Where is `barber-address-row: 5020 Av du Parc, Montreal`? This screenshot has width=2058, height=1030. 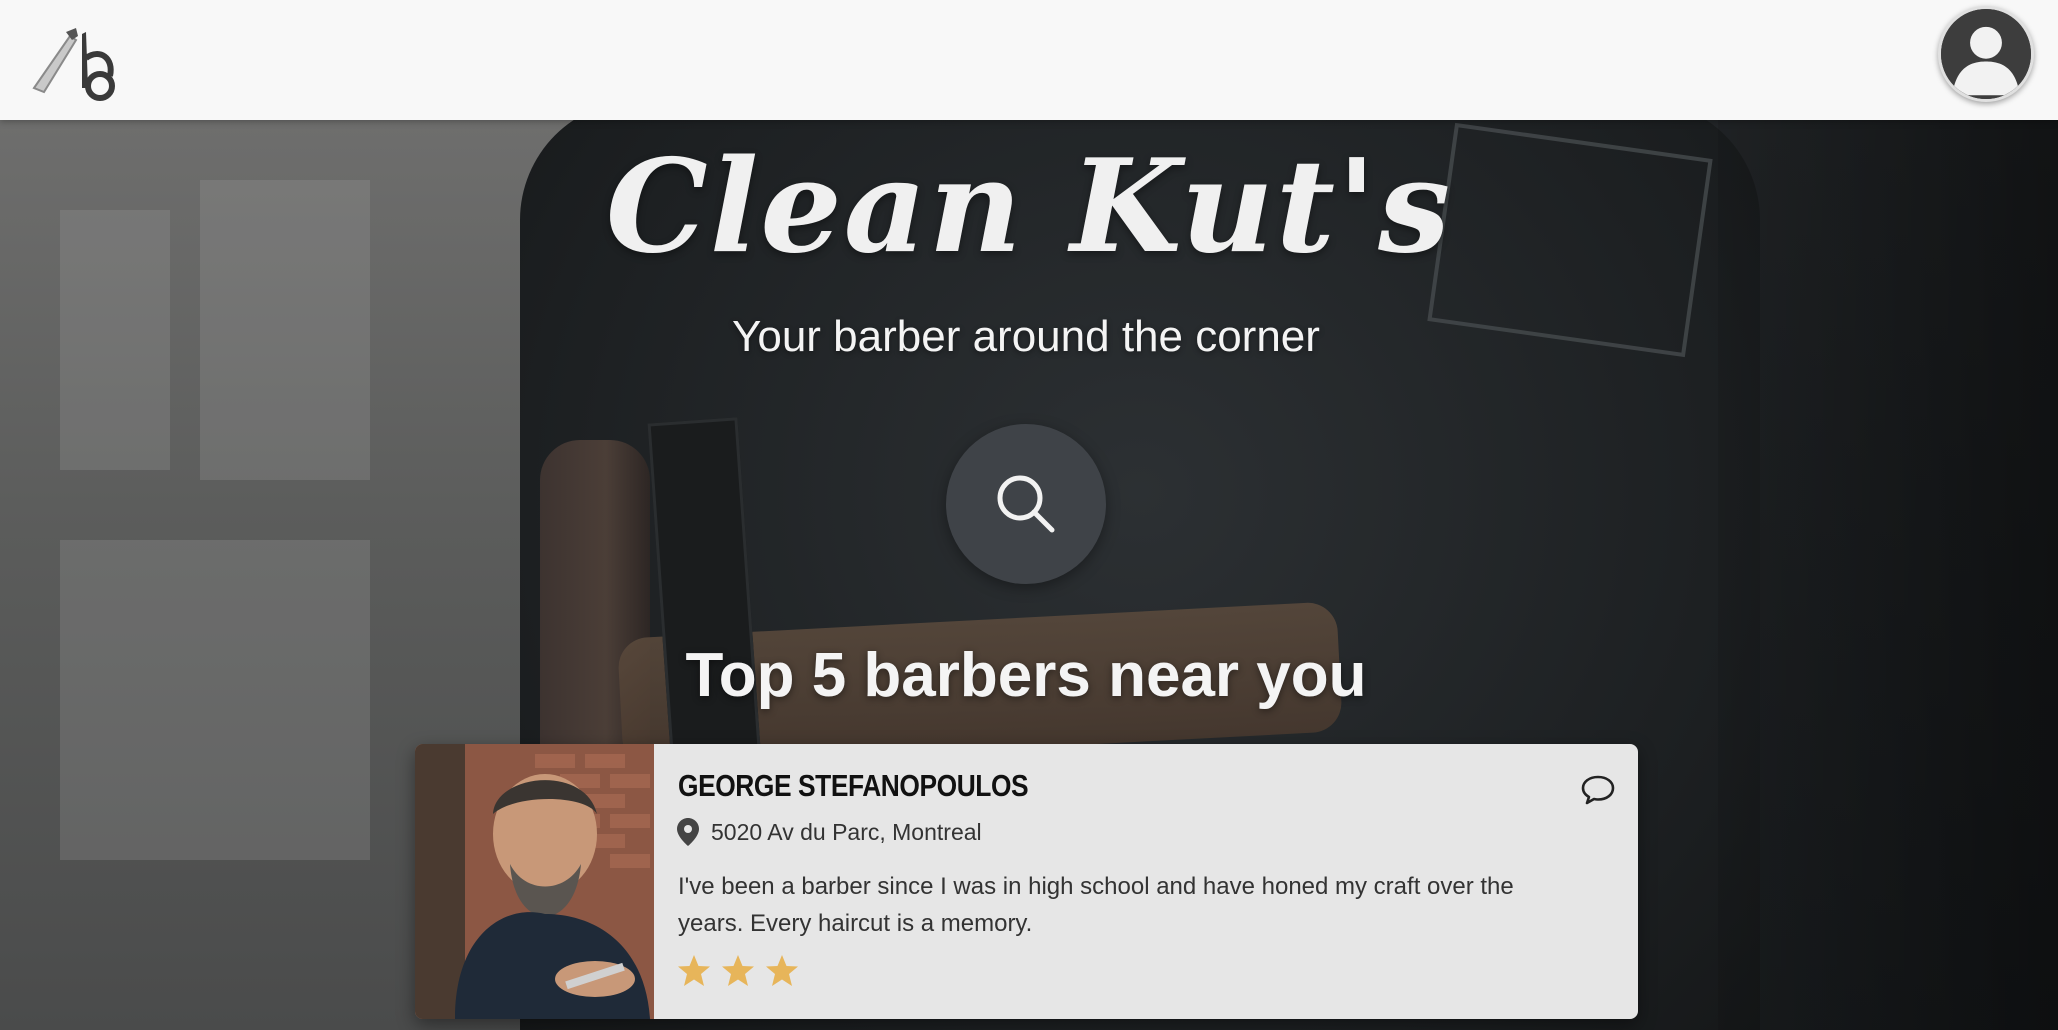
barber-address-row: 5020 Av du Parc, Montreal is located at coordinates (829, 832).